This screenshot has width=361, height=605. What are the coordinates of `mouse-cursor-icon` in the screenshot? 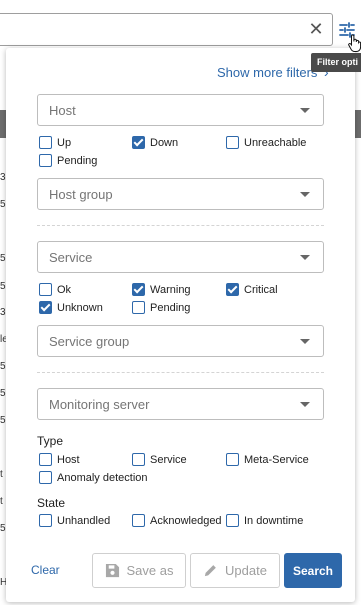 It's located at (354, 43).